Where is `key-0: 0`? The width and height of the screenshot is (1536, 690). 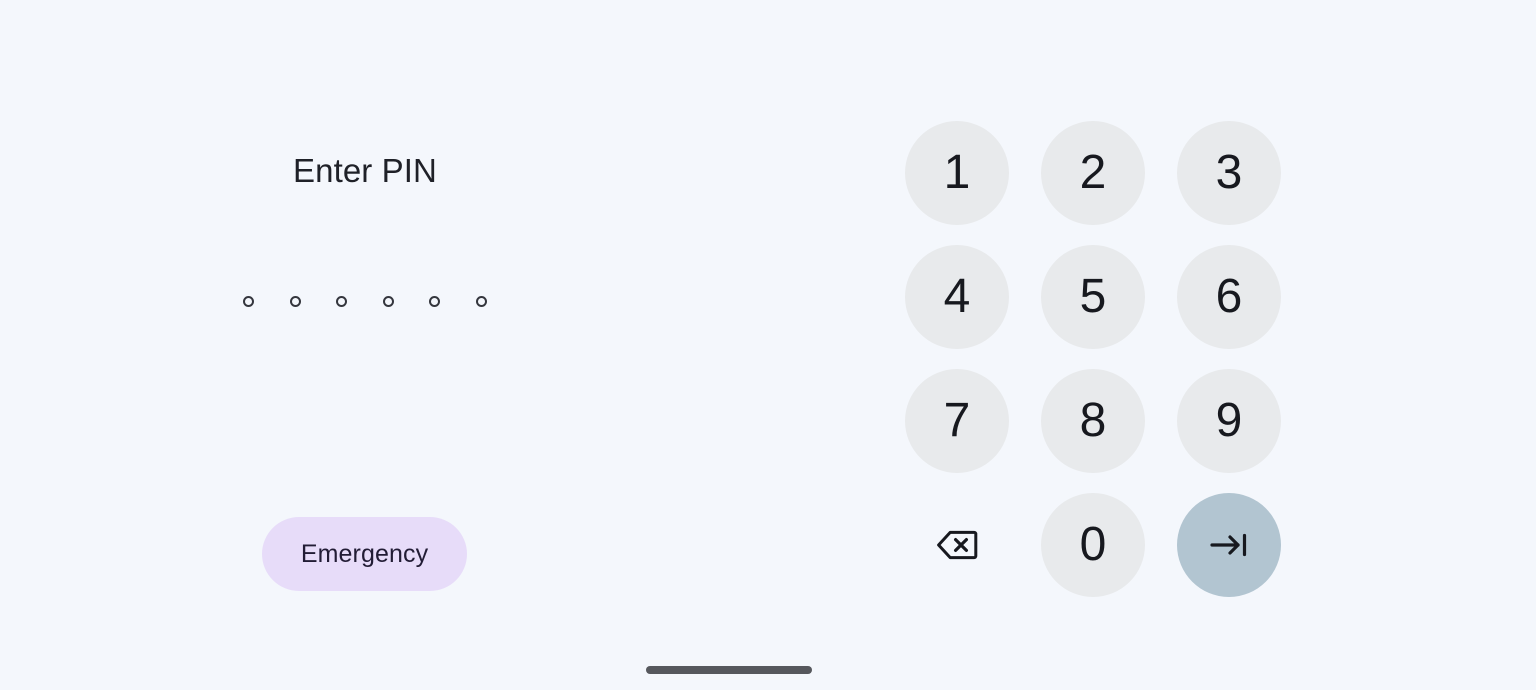 key-0: 0 is located at coordinates (1093, 545).